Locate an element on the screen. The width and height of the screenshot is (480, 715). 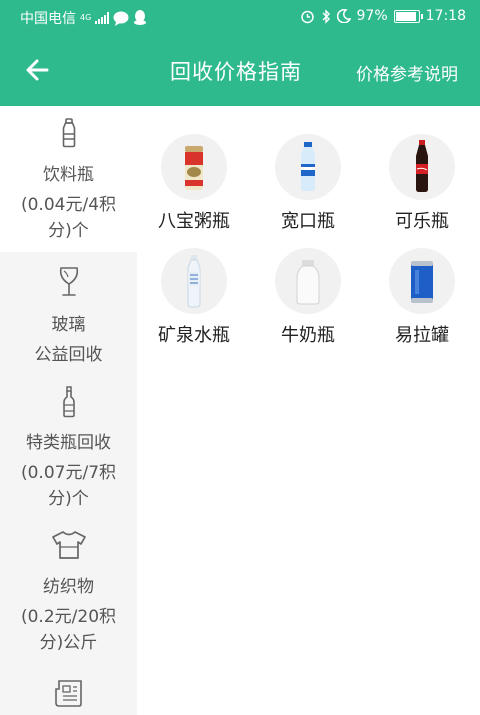
grid-item: 牛奶瓶 is located at coordinates (308, 297).